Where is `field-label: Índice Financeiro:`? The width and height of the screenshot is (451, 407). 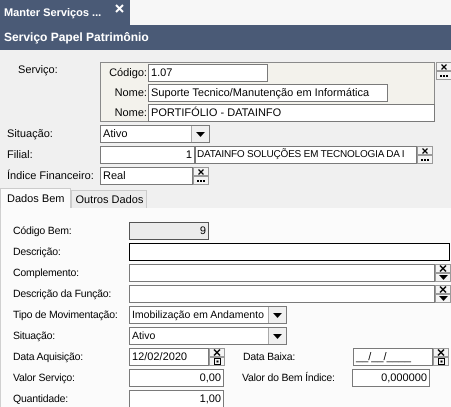
field-label: Índice Financeiro: is located at coordinates (50, 176).